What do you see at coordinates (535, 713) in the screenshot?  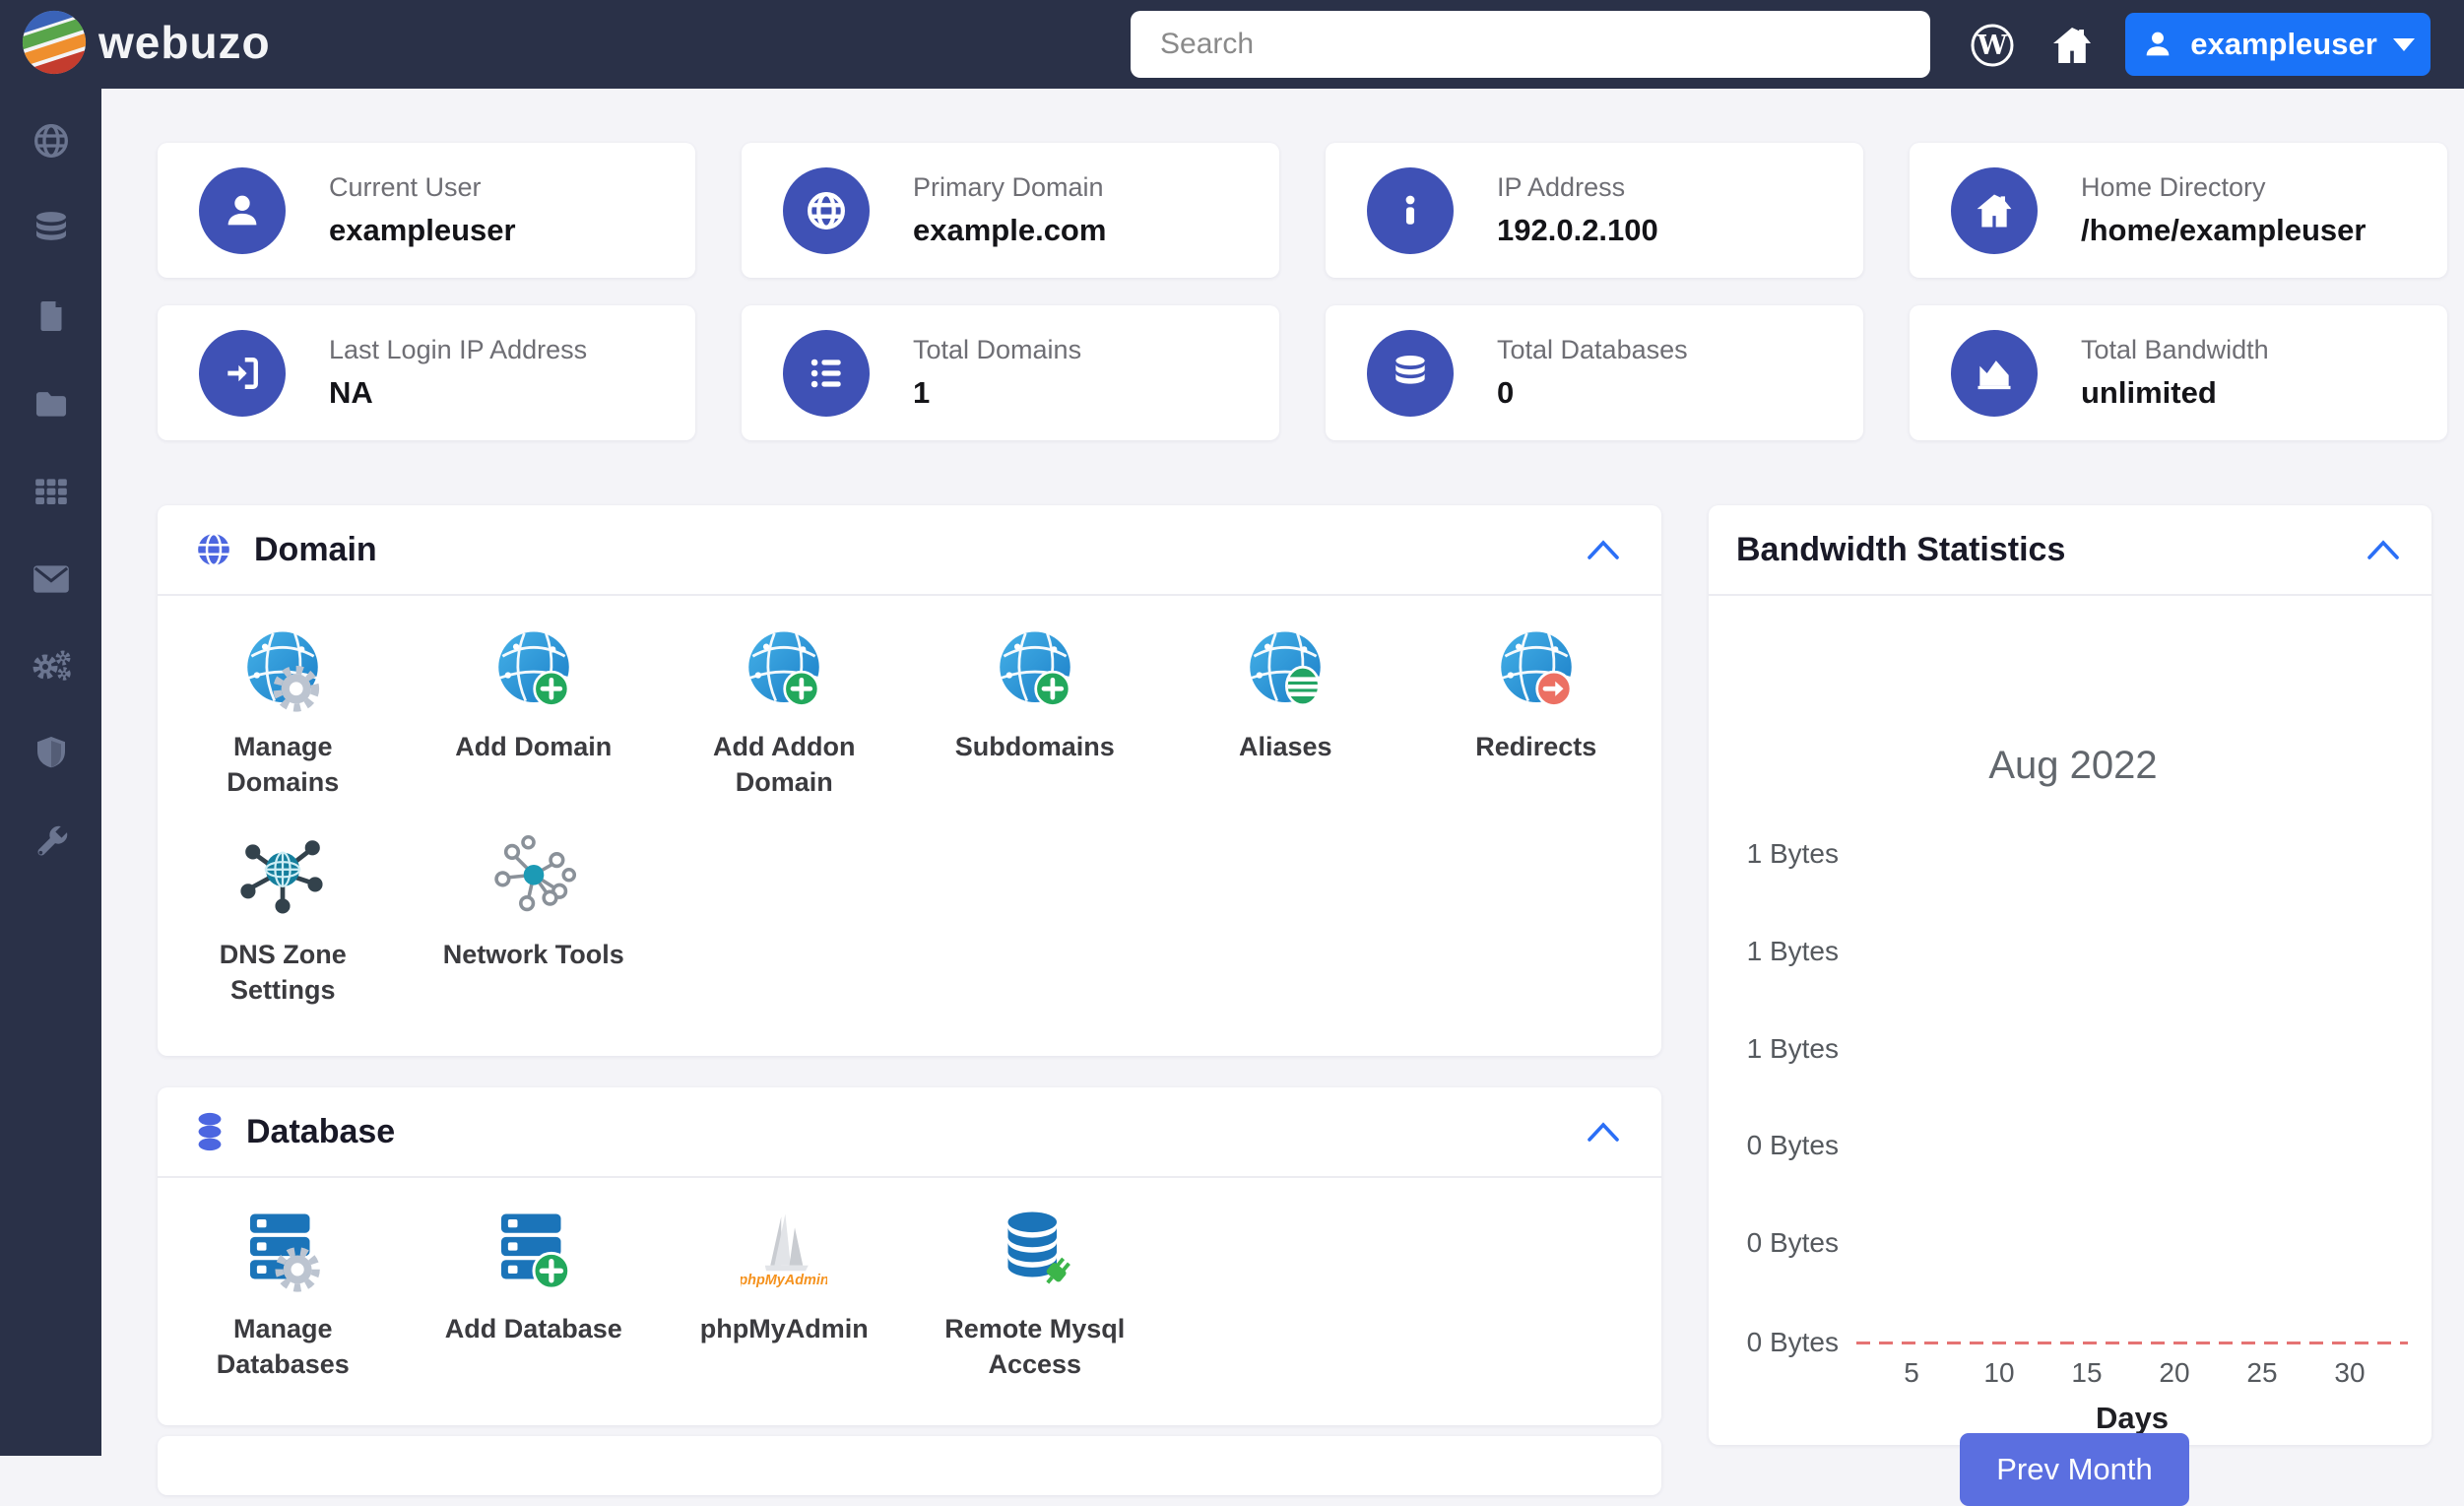 I see `tile-add-domain: Add Domain` at bounding box center [535, 713].